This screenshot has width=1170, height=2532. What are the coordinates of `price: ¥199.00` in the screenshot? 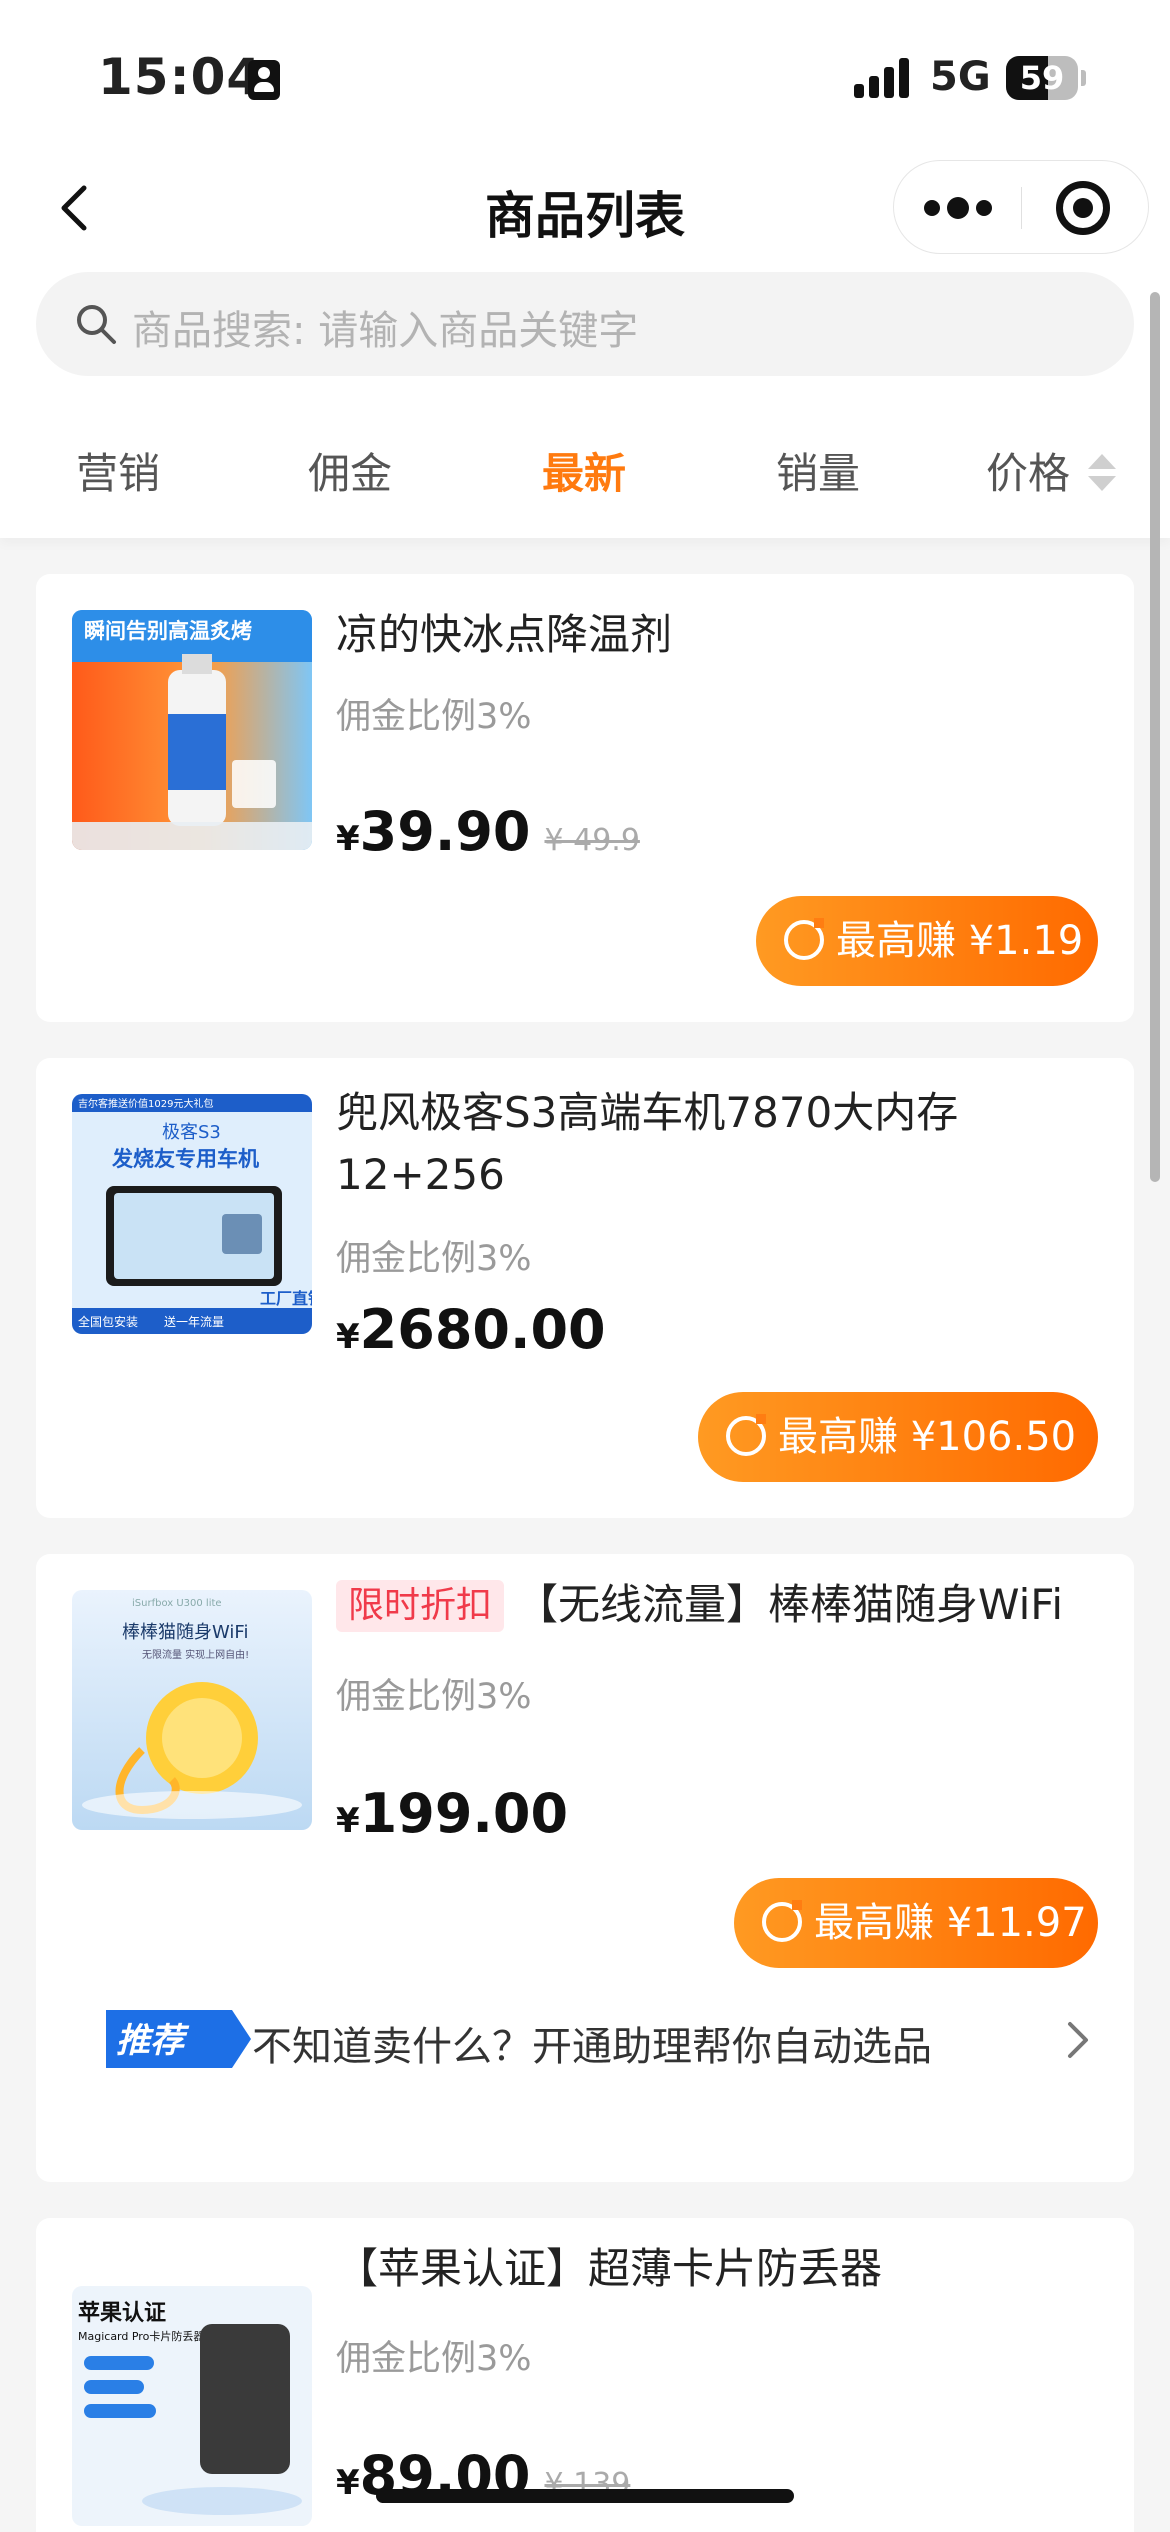 It's located at (452, 1813).